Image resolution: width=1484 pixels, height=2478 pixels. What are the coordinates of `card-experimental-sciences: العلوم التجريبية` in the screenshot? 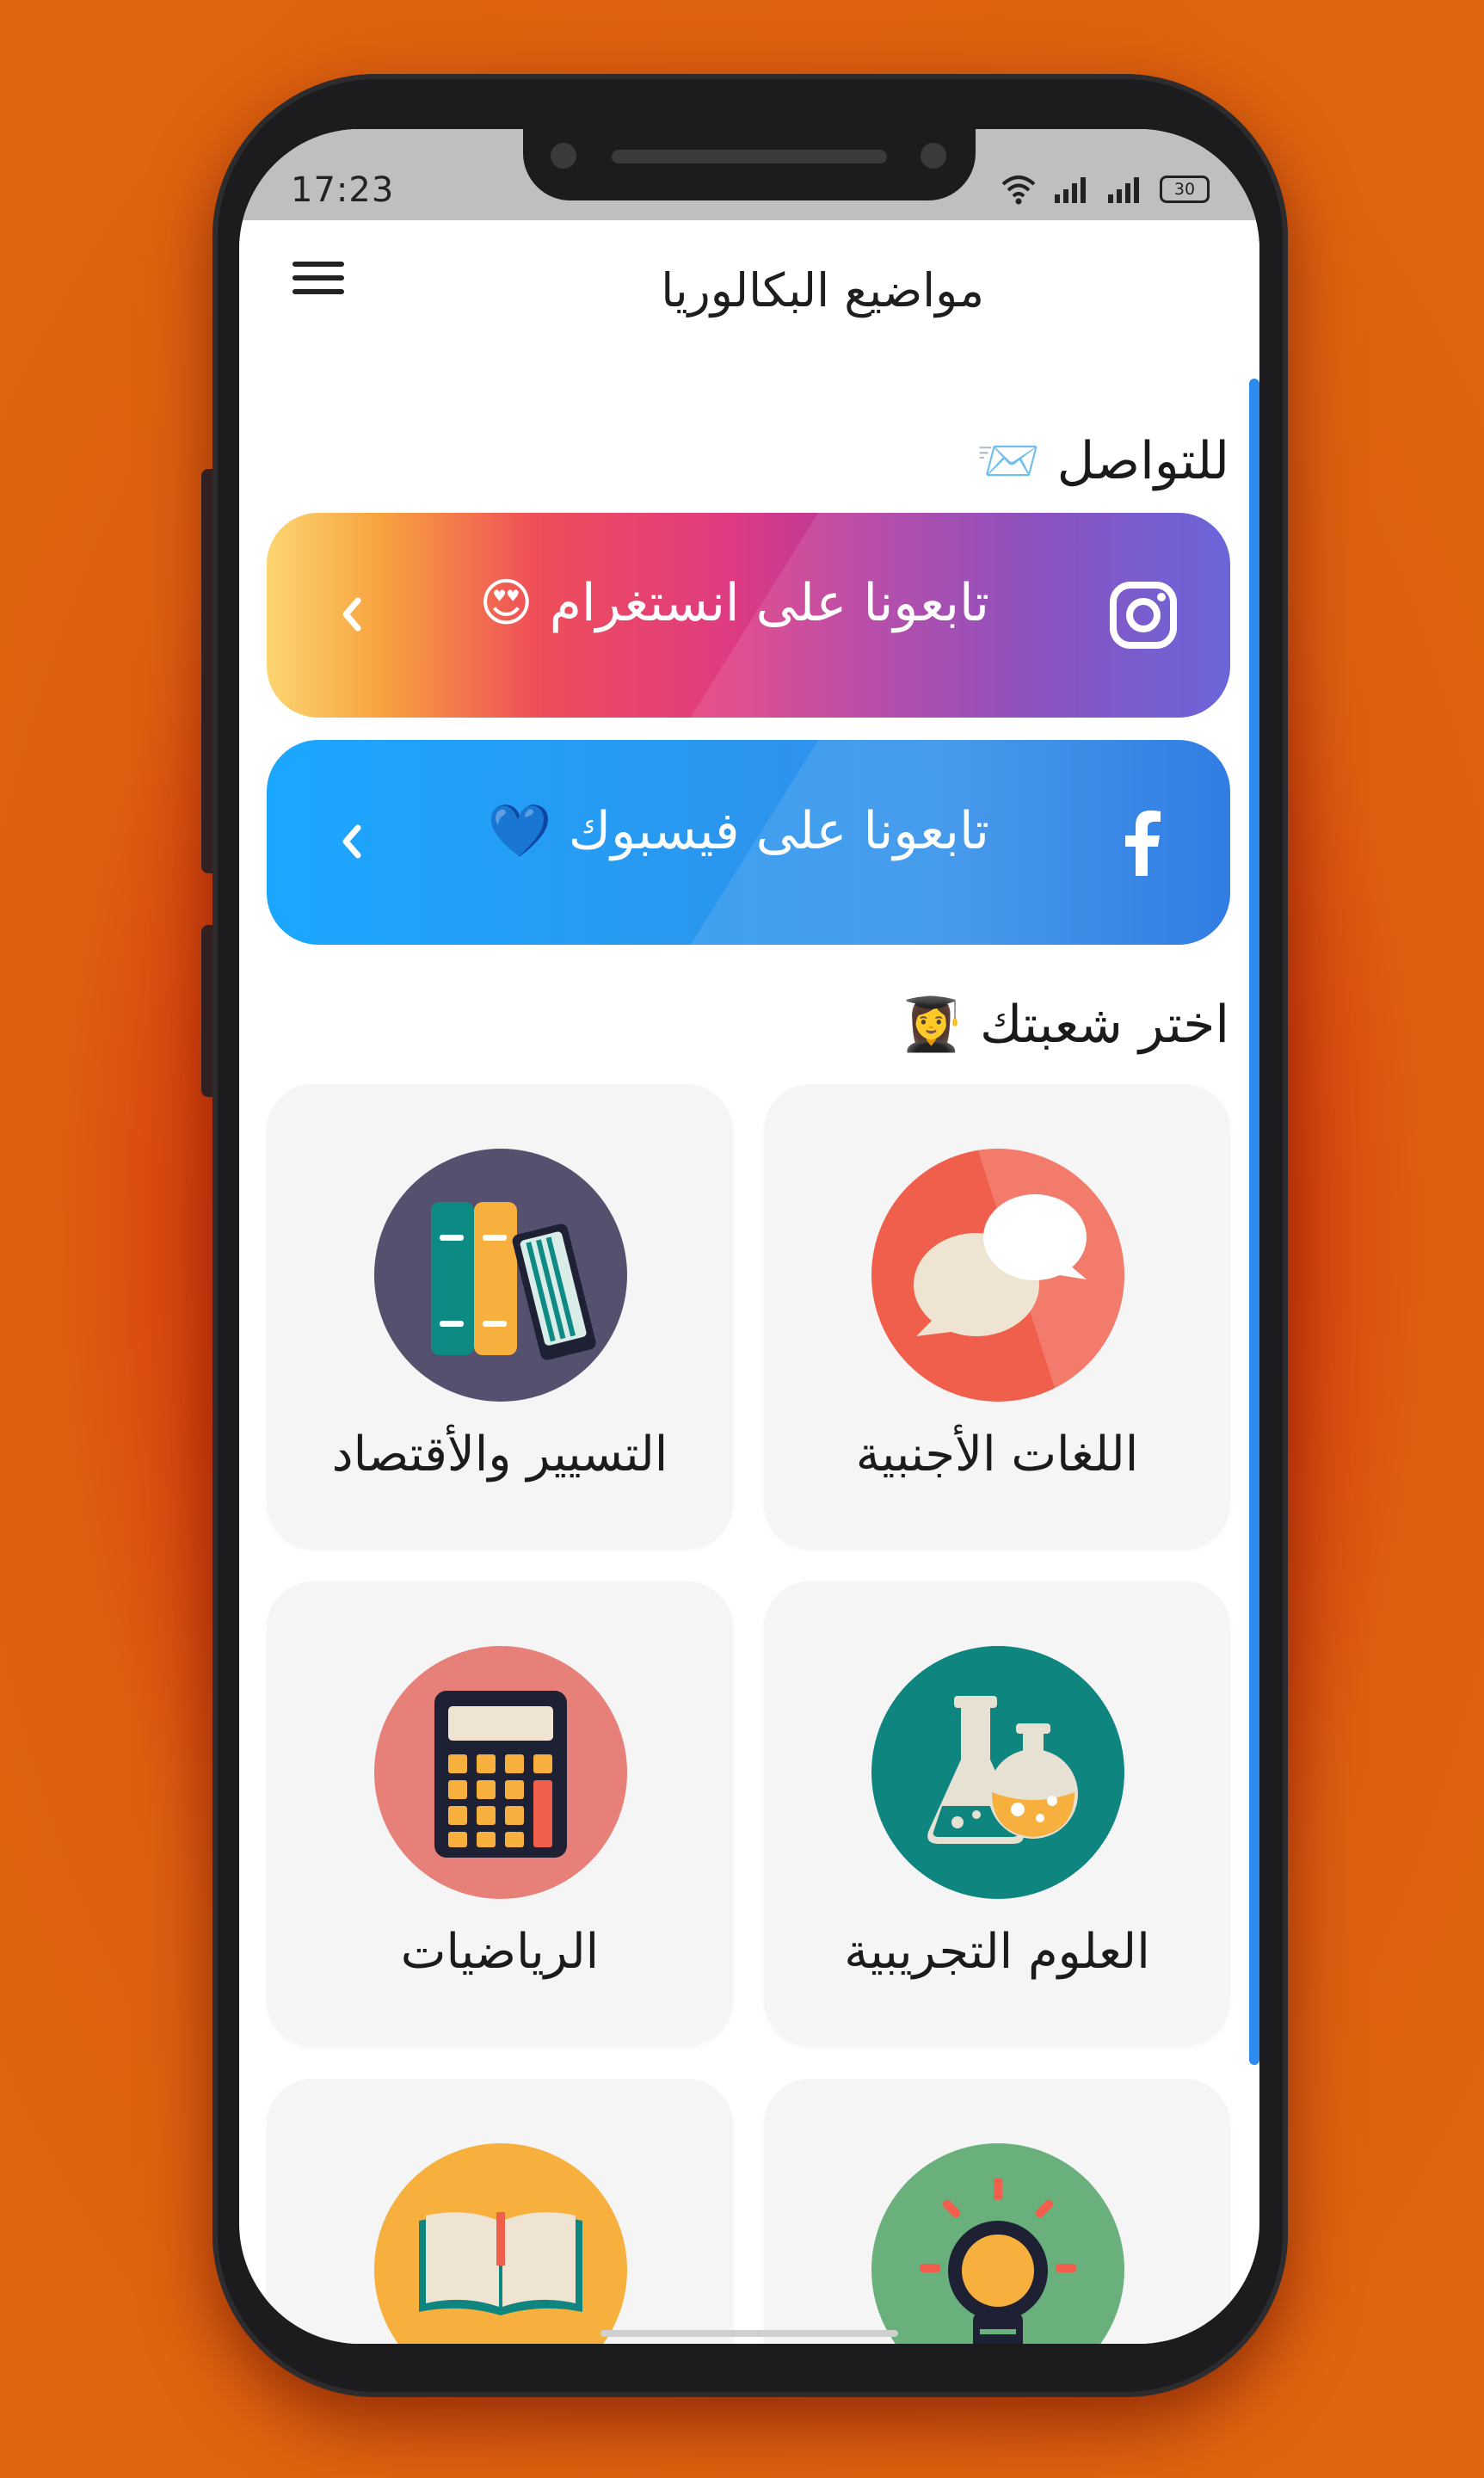 It's located at (997, 1814).